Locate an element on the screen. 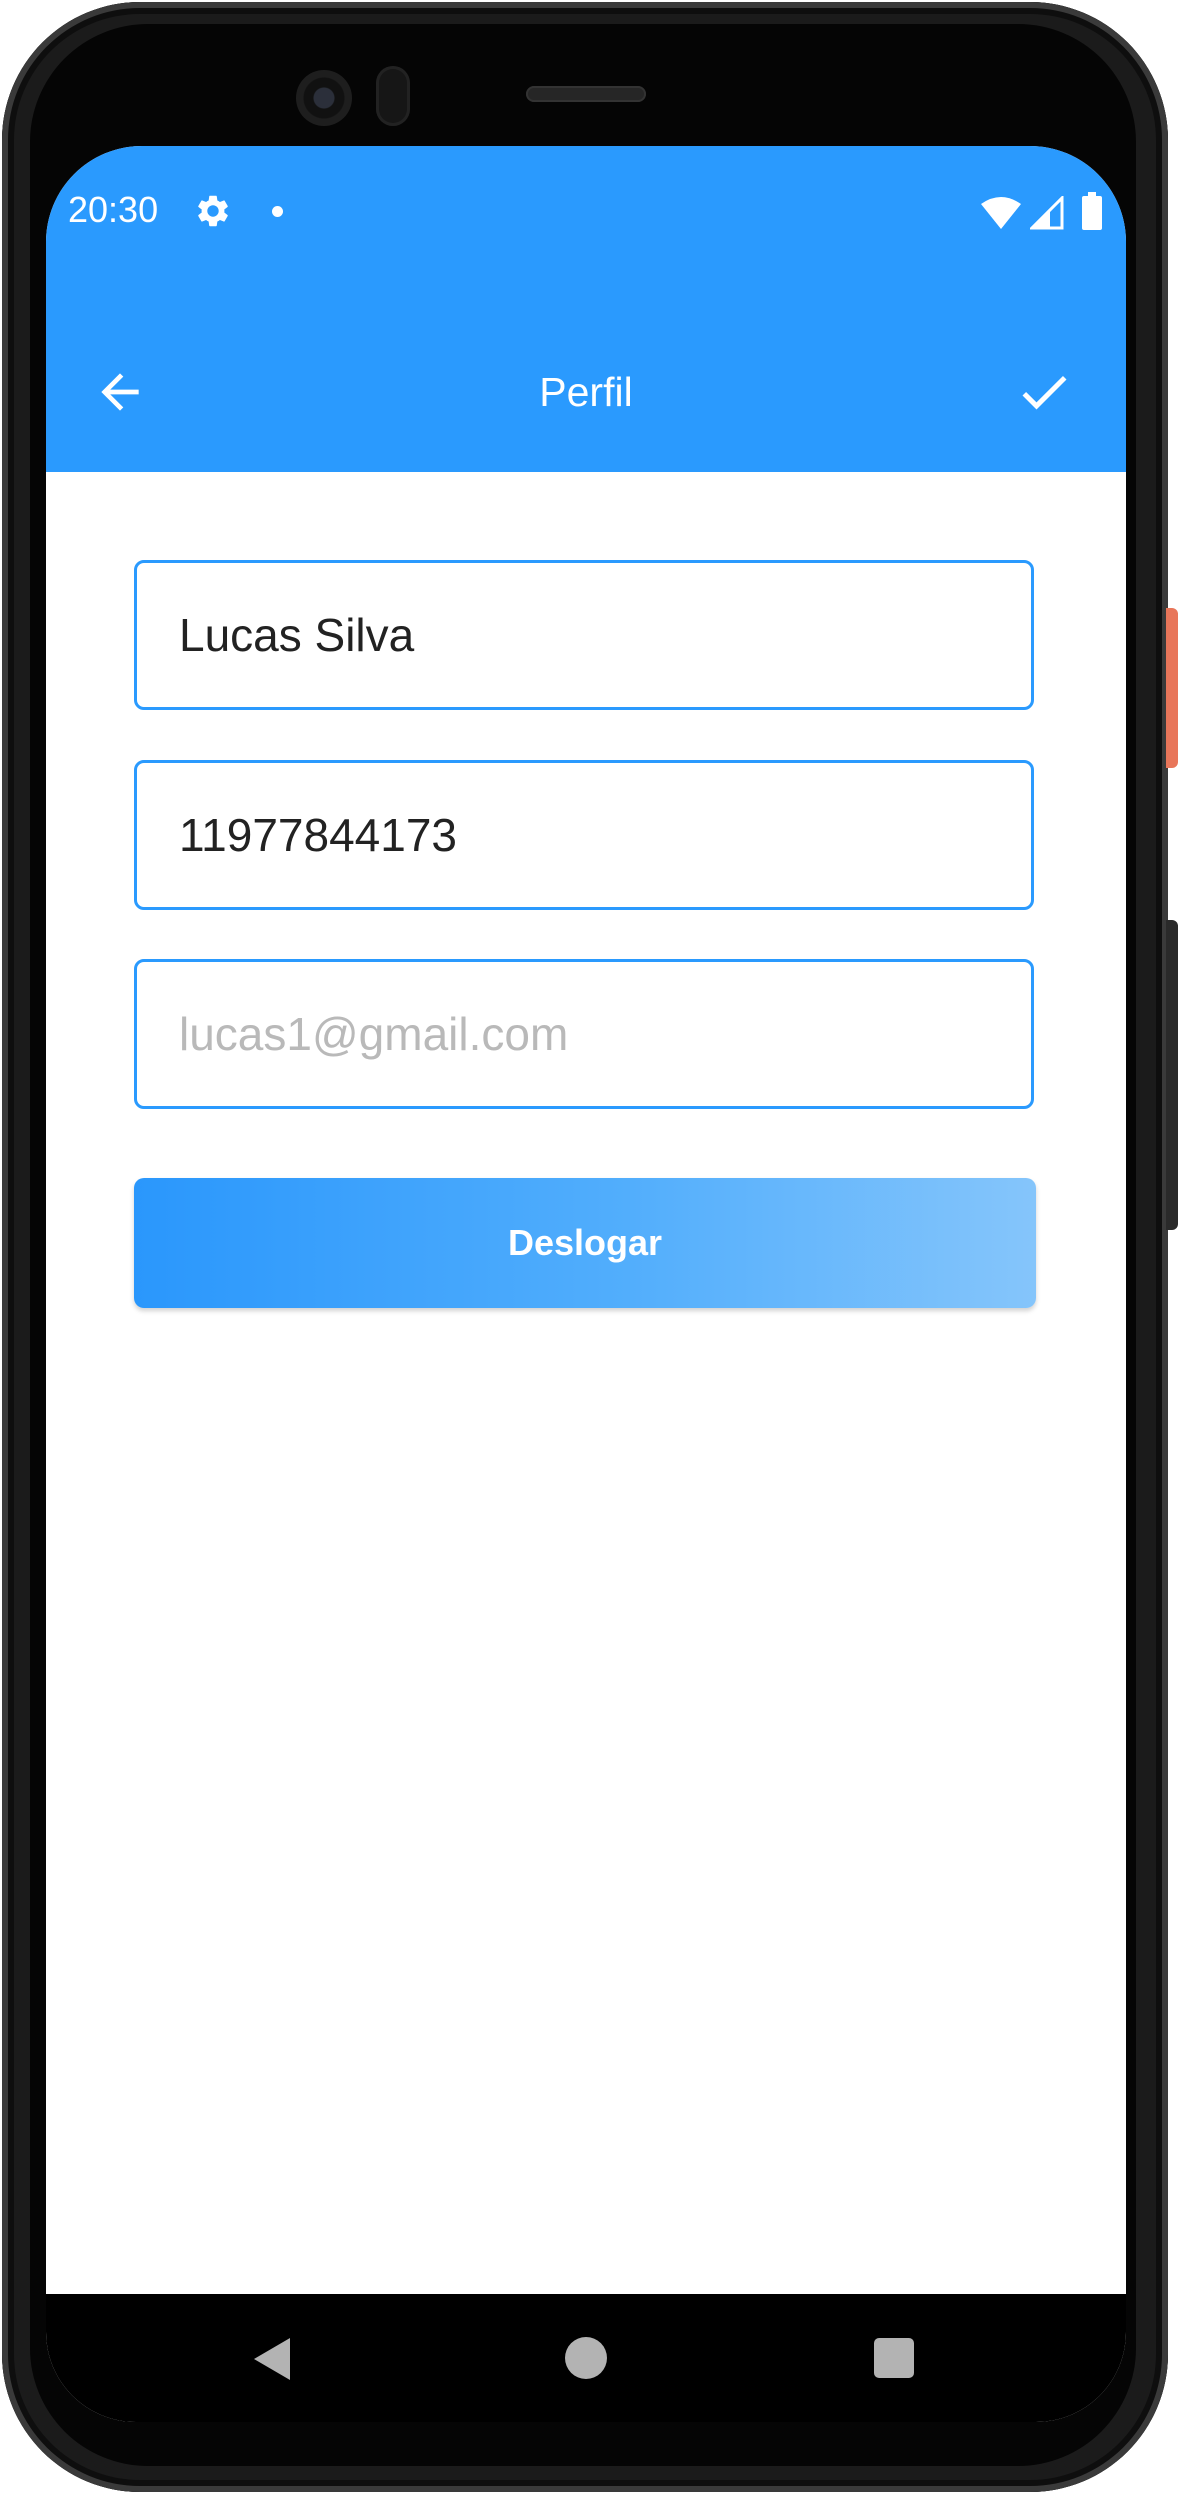 This screenshot has height=2498, width=1178. power-button is located at coordinates (1172, 688).